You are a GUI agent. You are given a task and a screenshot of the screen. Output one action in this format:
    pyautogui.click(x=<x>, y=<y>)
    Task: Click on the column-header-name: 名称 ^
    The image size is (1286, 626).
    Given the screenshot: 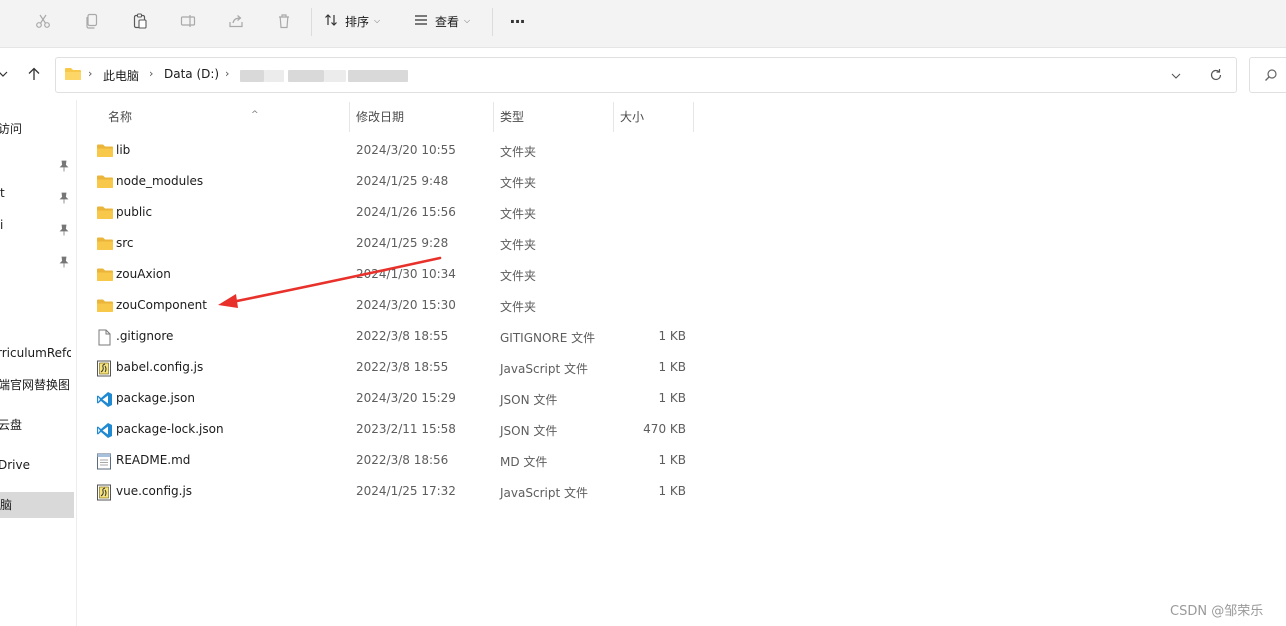 What is the action you would take?
    pyautogui.click(x=228, y=119)
    